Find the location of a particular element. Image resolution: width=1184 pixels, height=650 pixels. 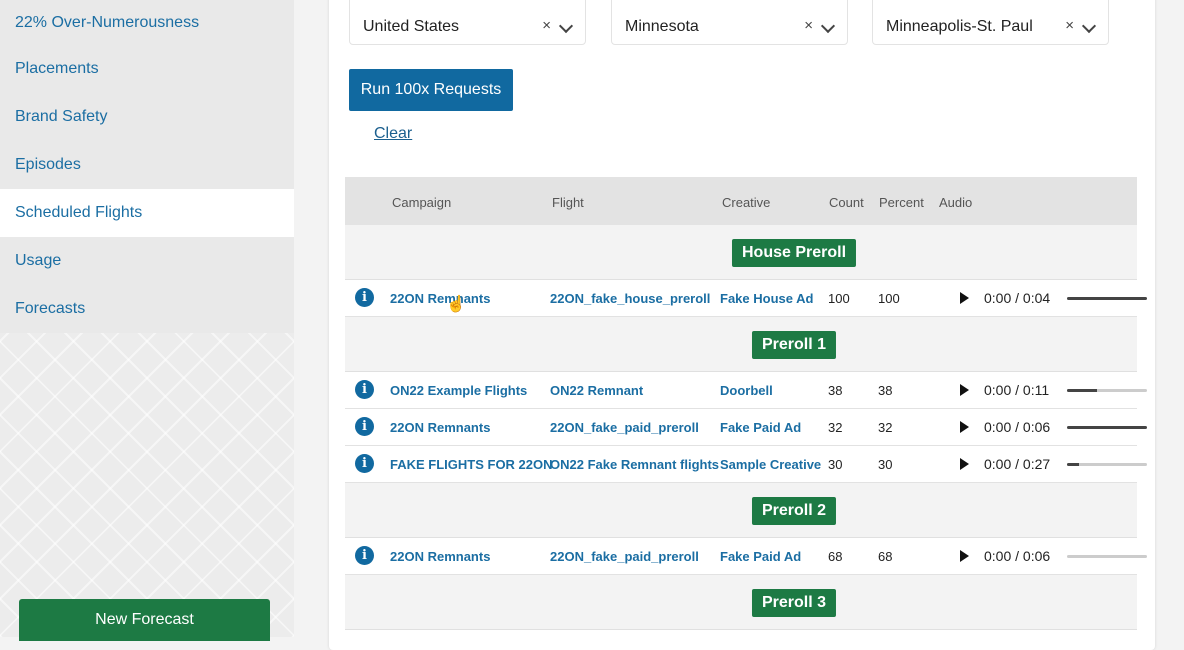

audio-time: 0:00 / 0:27 is located at coordinates (1017, 464).